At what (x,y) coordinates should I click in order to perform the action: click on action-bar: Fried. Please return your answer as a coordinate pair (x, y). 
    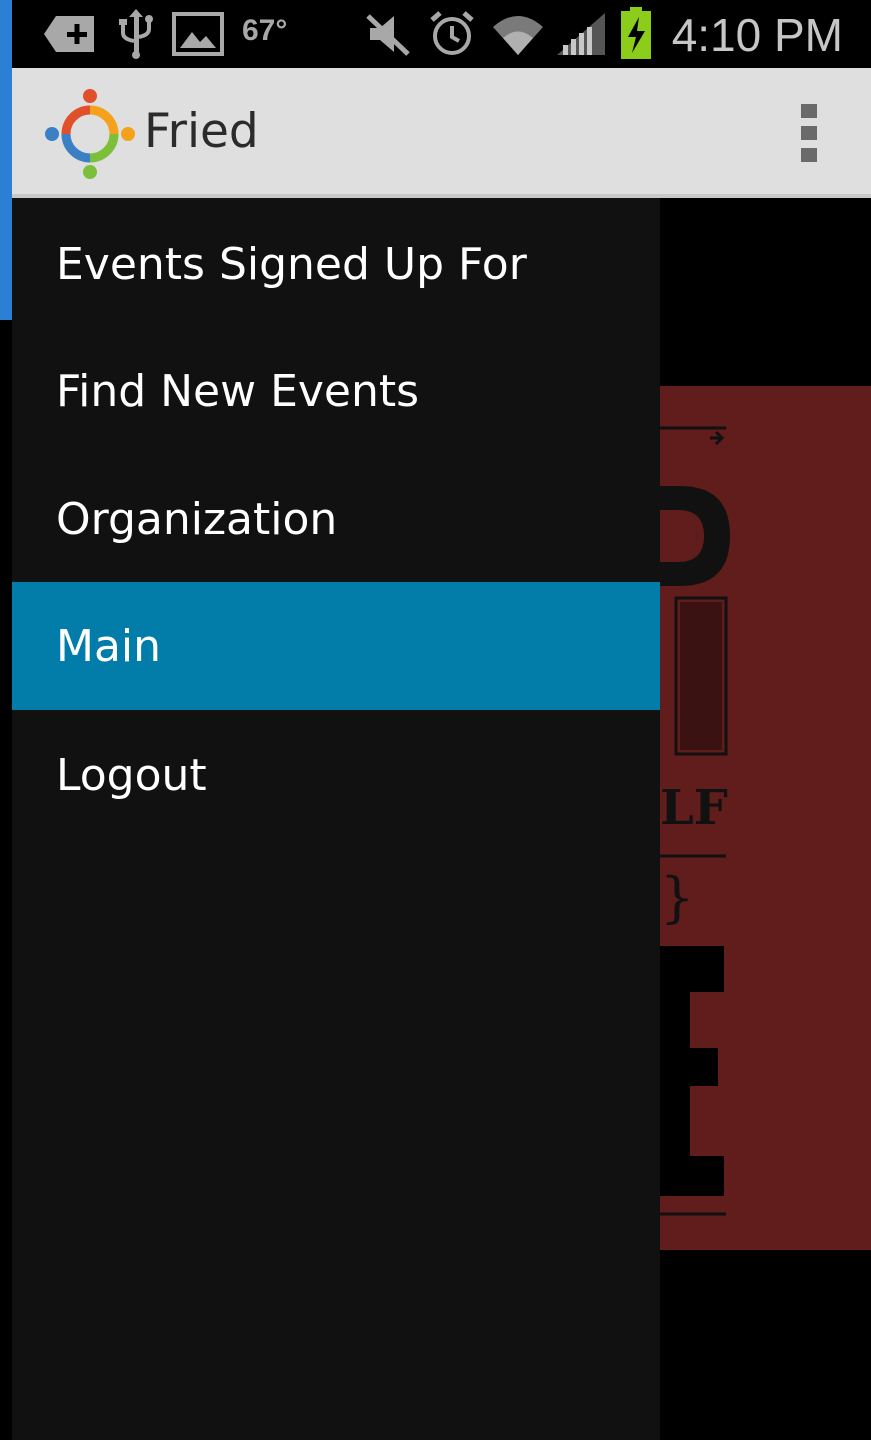
    Looking at the image, I should click on (441, 133).